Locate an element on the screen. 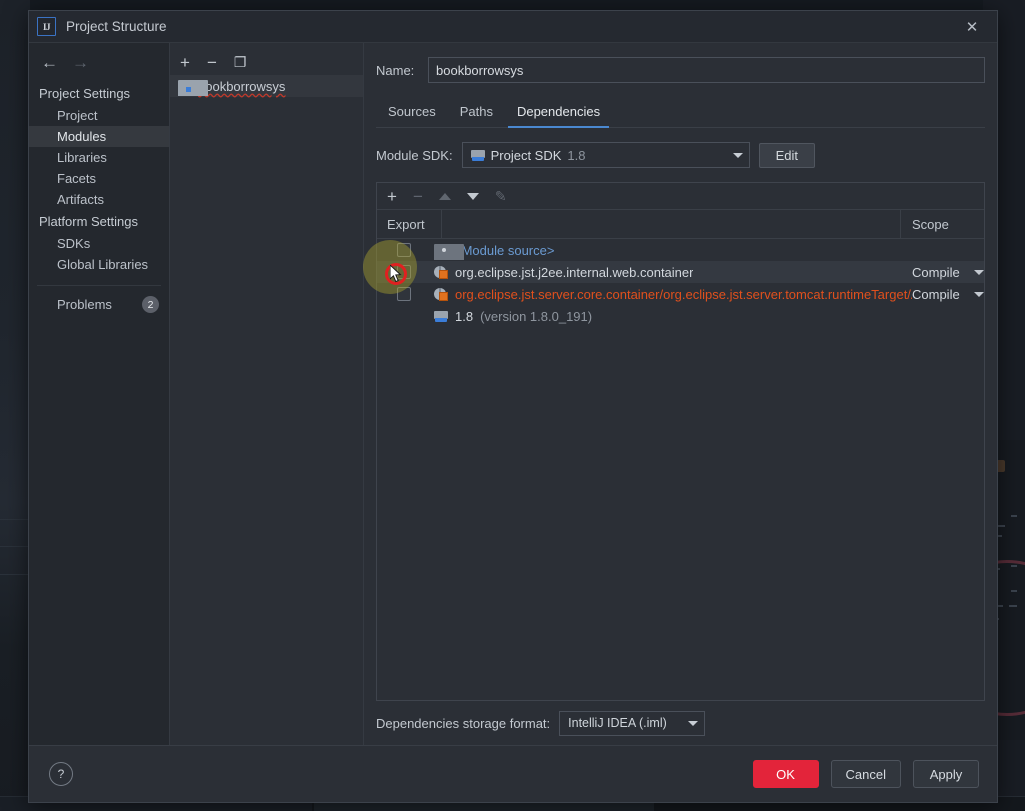 The height and width of the screenshot is (811, 1025). ok-button: OK is located at coordinates (785, 774).